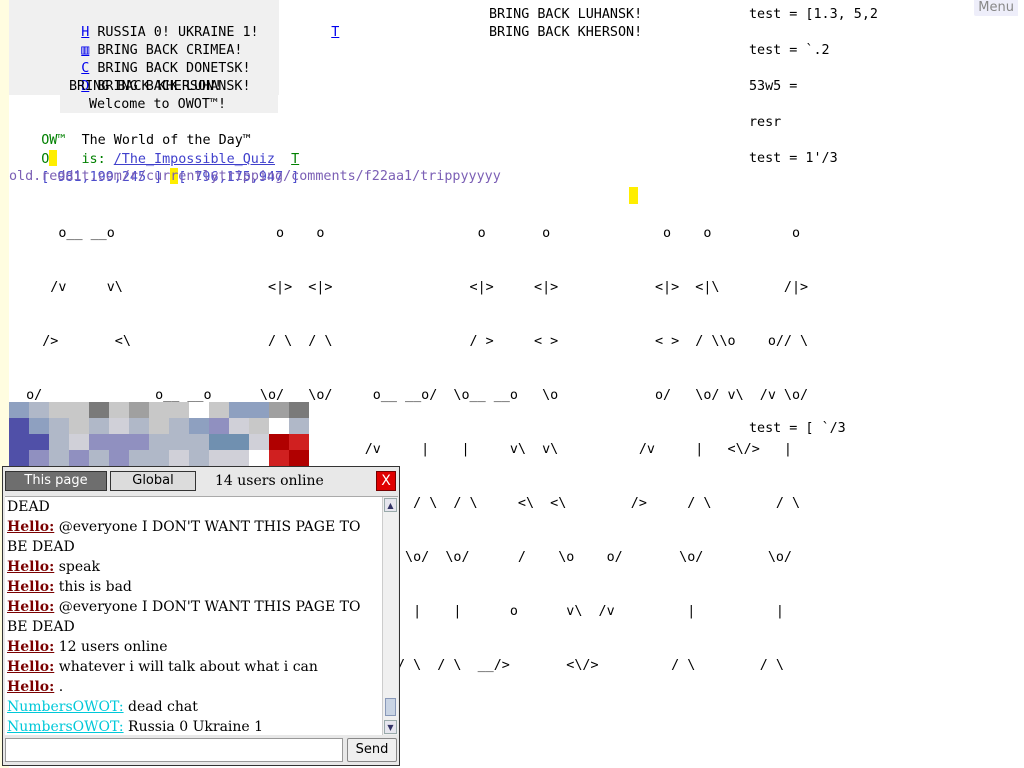  Describe the element at coordinates (765, 122) in the screenshot. I see `right-text-4: resr` at that location.